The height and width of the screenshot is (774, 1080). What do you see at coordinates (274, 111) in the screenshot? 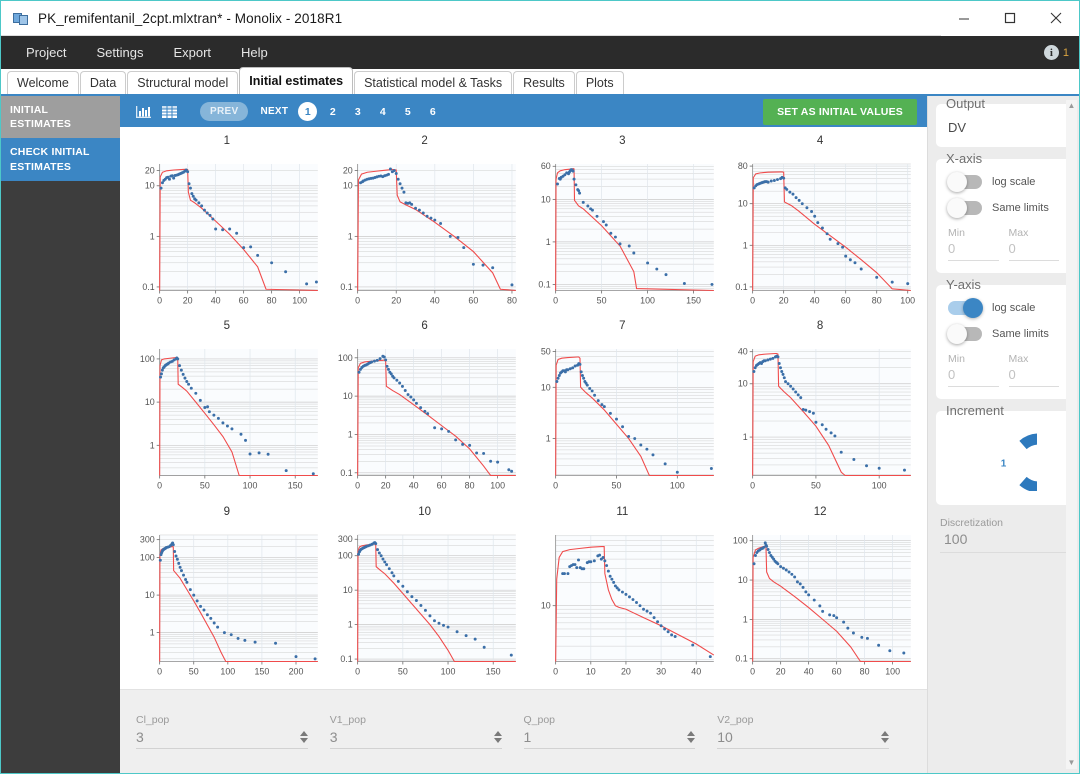
I see `next-button: NEXT` at bounding box center [274, 111].